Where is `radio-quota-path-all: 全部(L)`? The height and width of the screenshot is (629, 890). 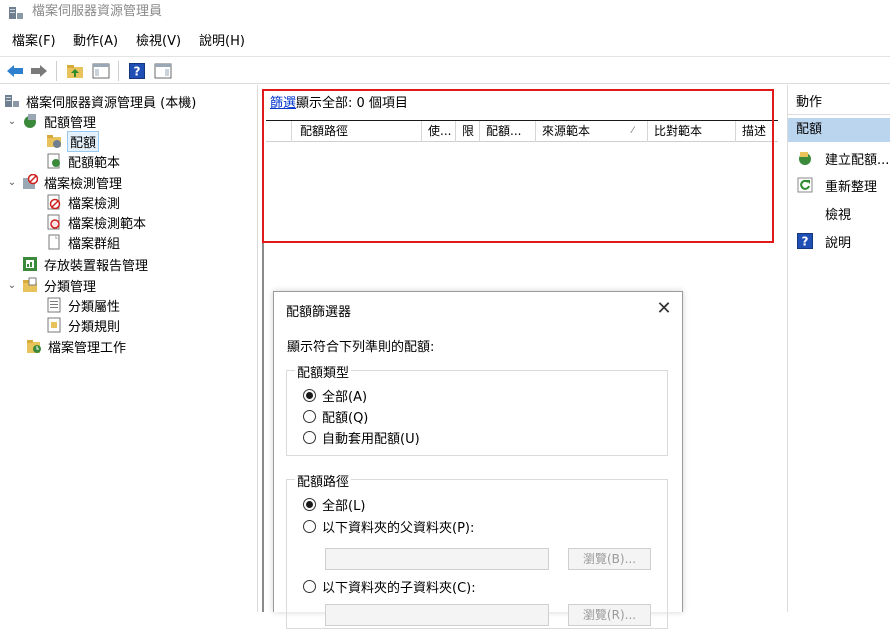
radio-quota-path-all: 全部(L) is located at coordinates (334, 504).